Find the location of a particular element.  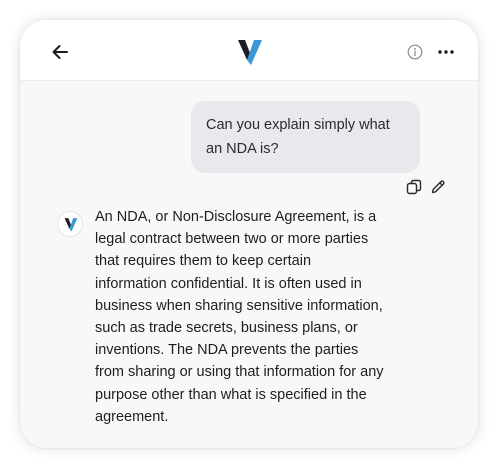

pencil-icon is located at coordinates (438, 187).